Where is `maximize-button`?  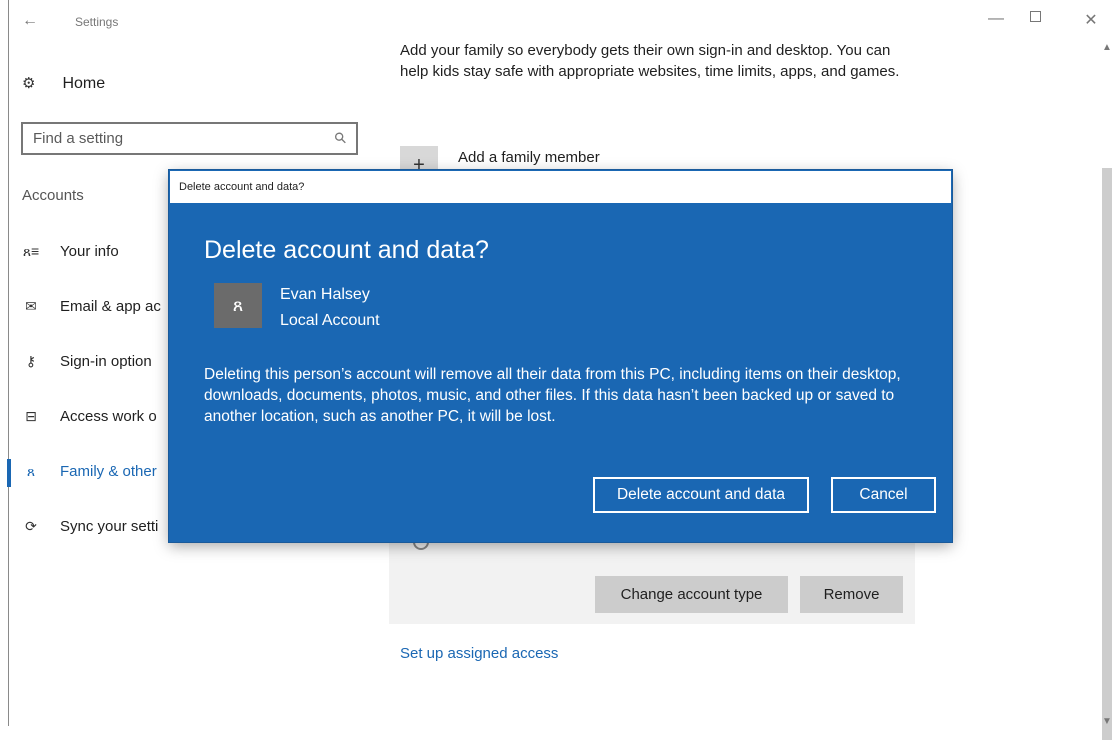 maximize-button is located at coordinates (1035, 16).